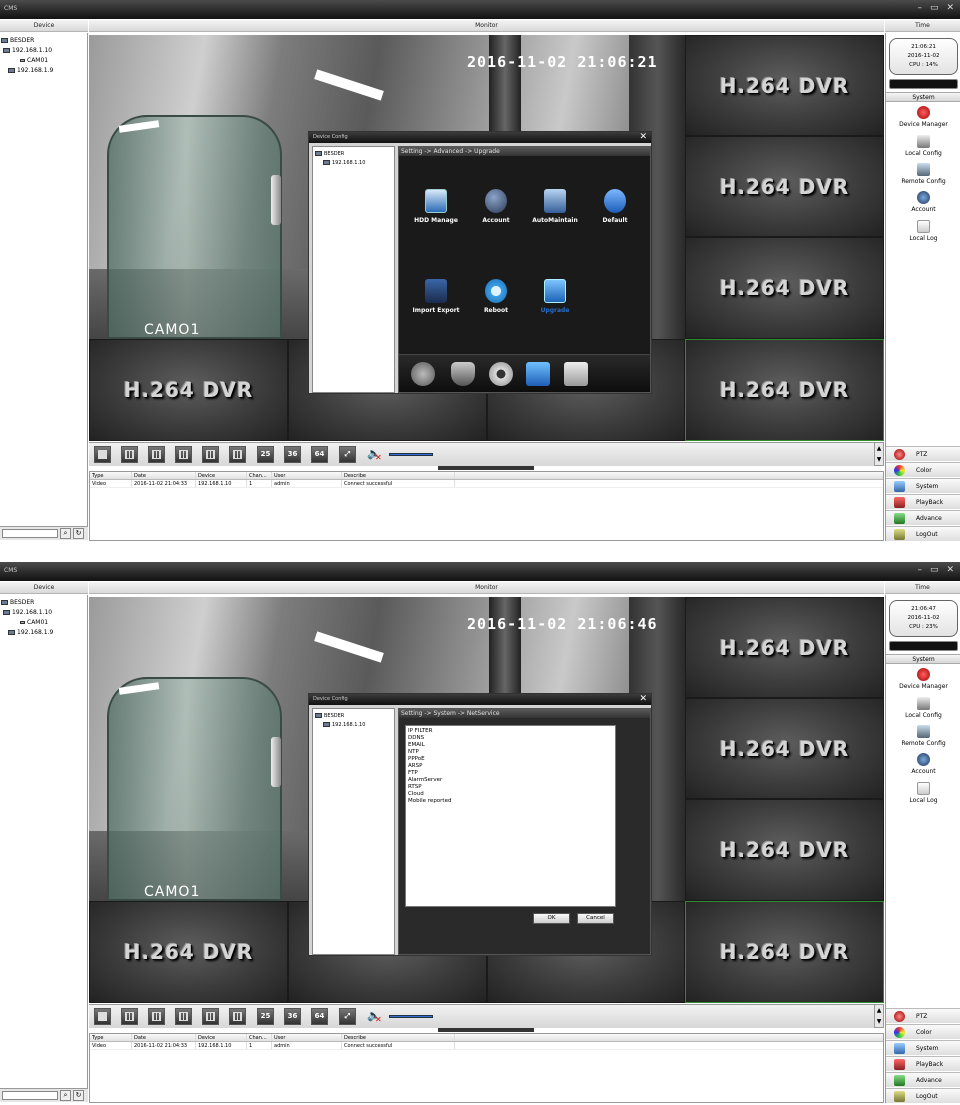 The width and height of the screenshot is (960, 1105). What do you see at coordinates (923, 679) in the screenshot?
I see `device-manager-button: Device Manager` at bounding box center [923, 679].